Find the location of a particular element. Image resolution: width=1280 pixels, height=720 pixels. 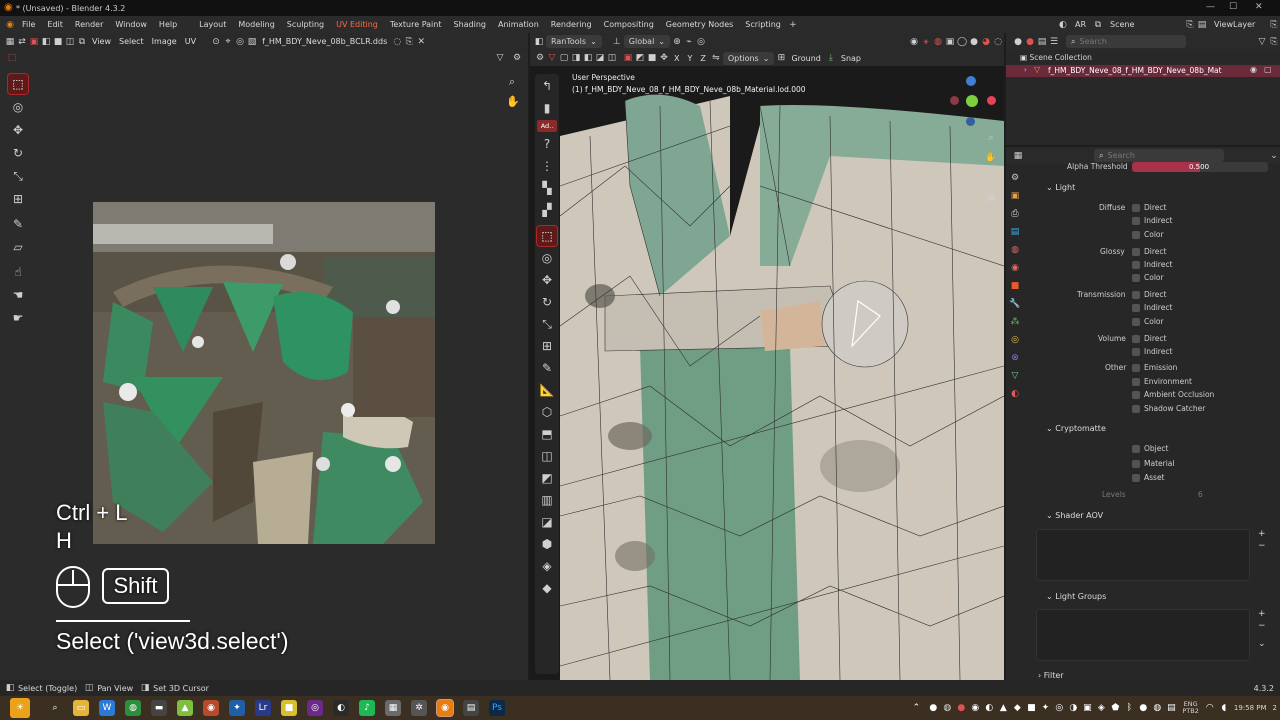

tray-app7-icon: ◆ is located at coordinates (1017, 708).